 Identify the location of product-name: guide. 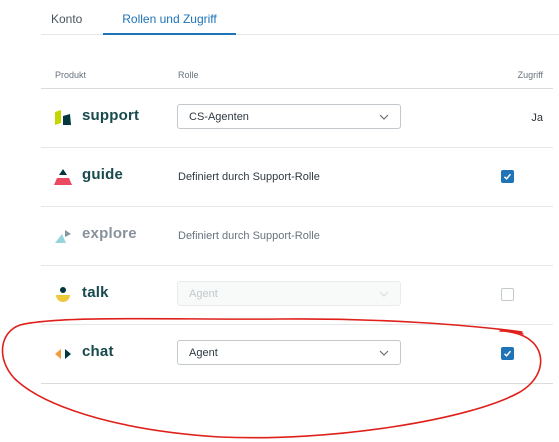
(102, 174).